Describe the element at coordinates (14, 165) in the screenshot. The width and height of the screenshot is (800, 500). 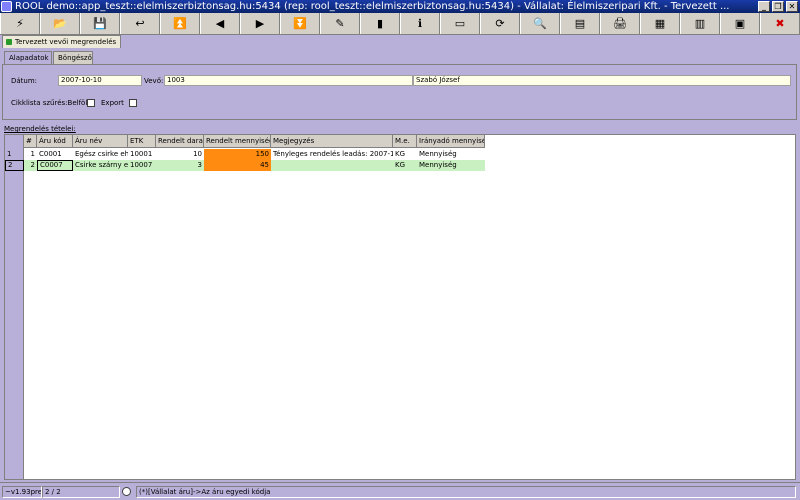
I see `row-number: 2` at that location.